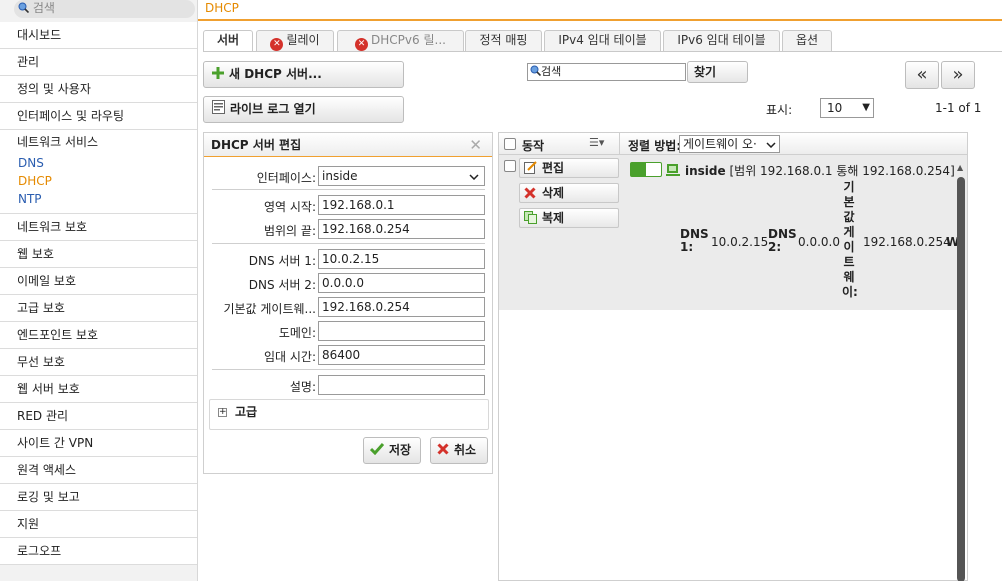 Image resolution: width=1002 pixels, height=581 pixels. I want to click on tab-ipv6-lease-table: IPv6 임대 테이블, so click(721, 40).